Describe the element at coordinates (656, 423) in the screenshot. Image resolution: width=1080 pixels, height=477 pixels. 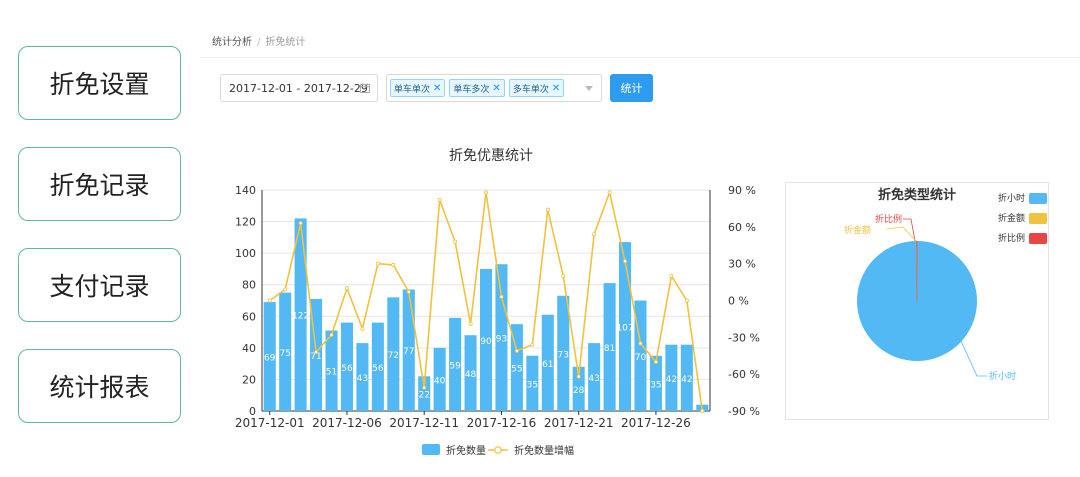
I see `x-tick-label: 2017-12-26` at that location.